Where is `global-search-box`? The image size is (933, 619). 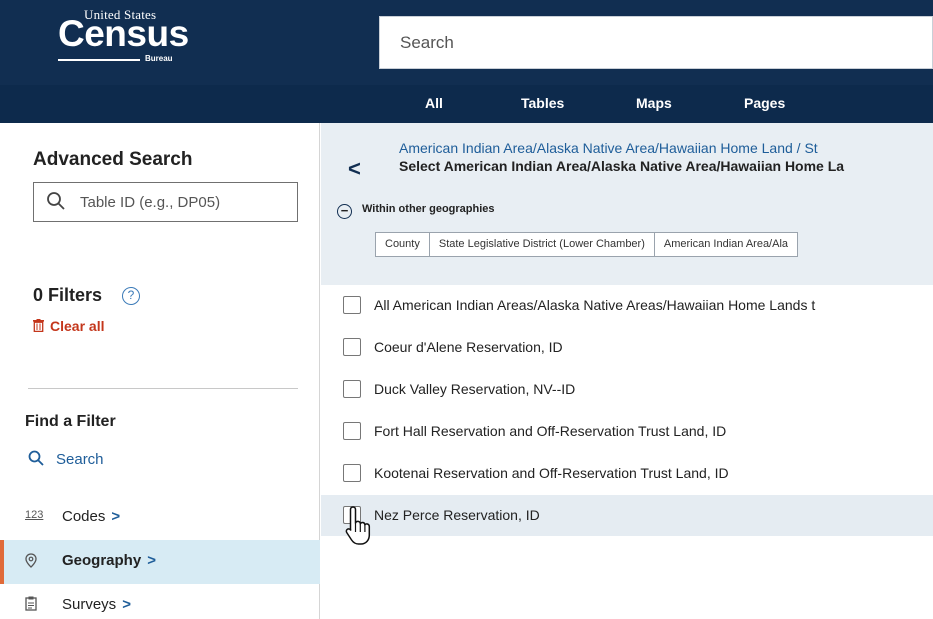 global-search-box is located at coordinates (656, 42).